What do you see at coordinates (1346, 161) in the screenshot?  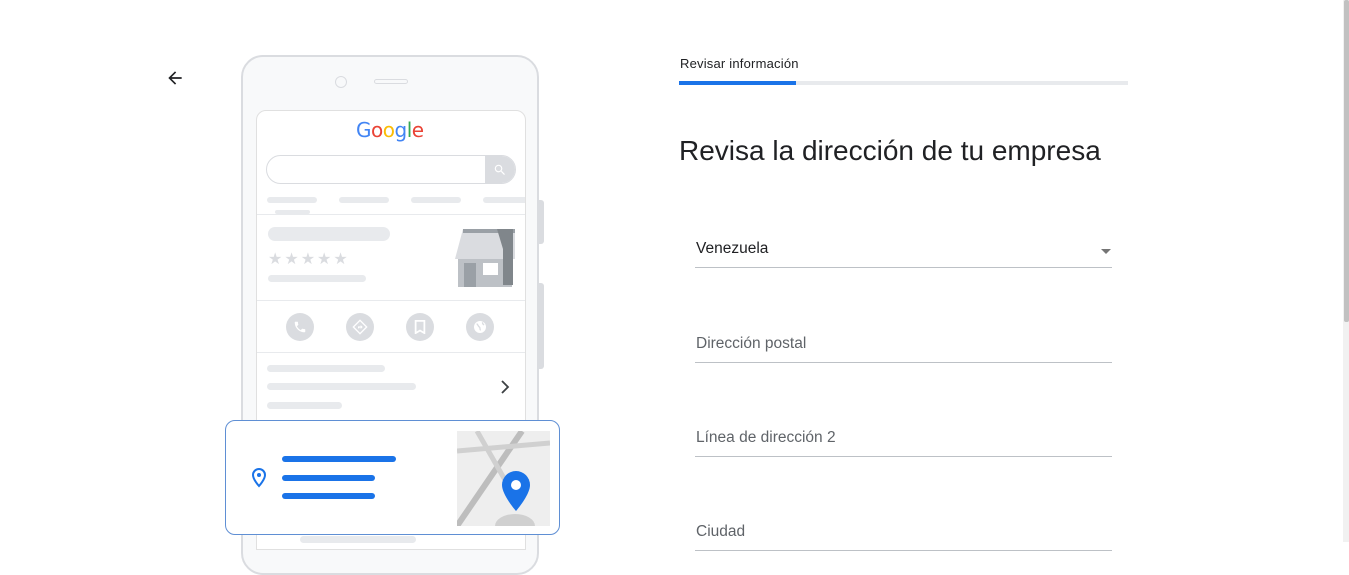 I see `scrollbar-thumb` at bounding box center [1346, 161].